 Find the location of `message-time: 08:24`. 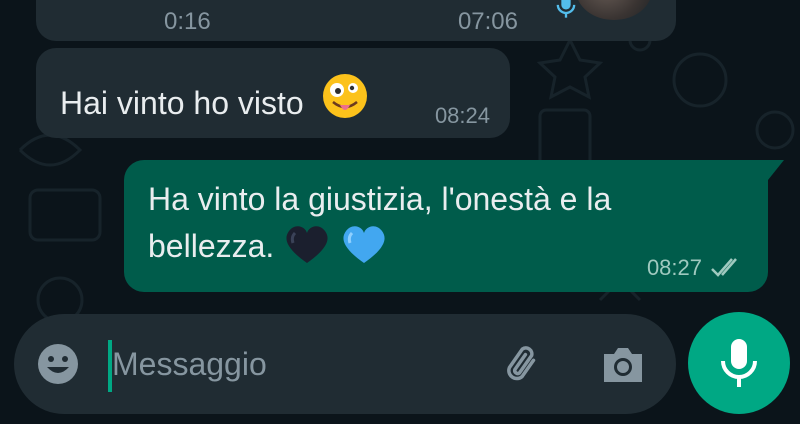

message-time: 08:24 is located at coordinates (462, 115).